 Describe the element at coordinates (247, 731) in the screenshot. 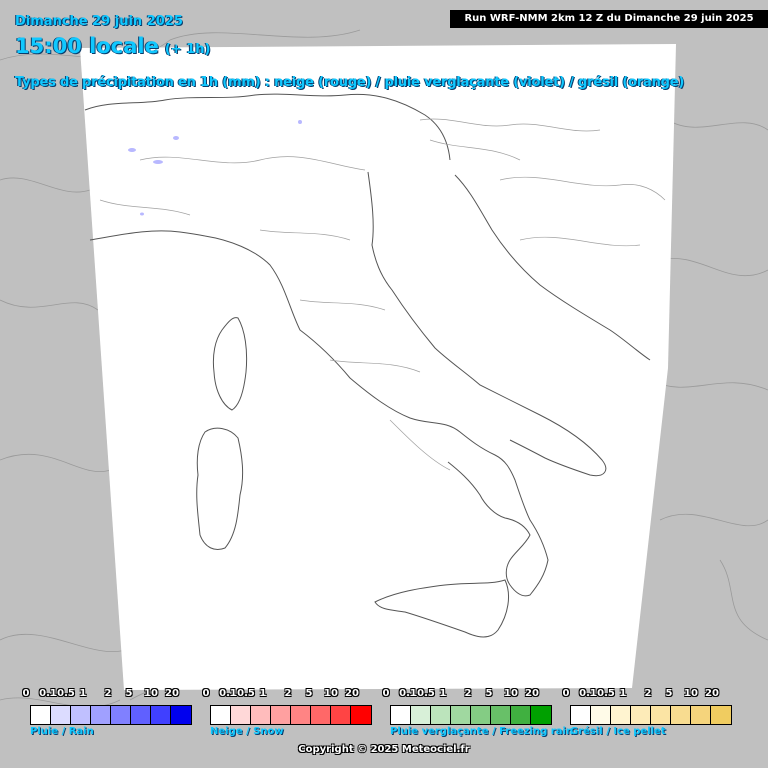

I see `legend-label: Neige / Snow` at that location.